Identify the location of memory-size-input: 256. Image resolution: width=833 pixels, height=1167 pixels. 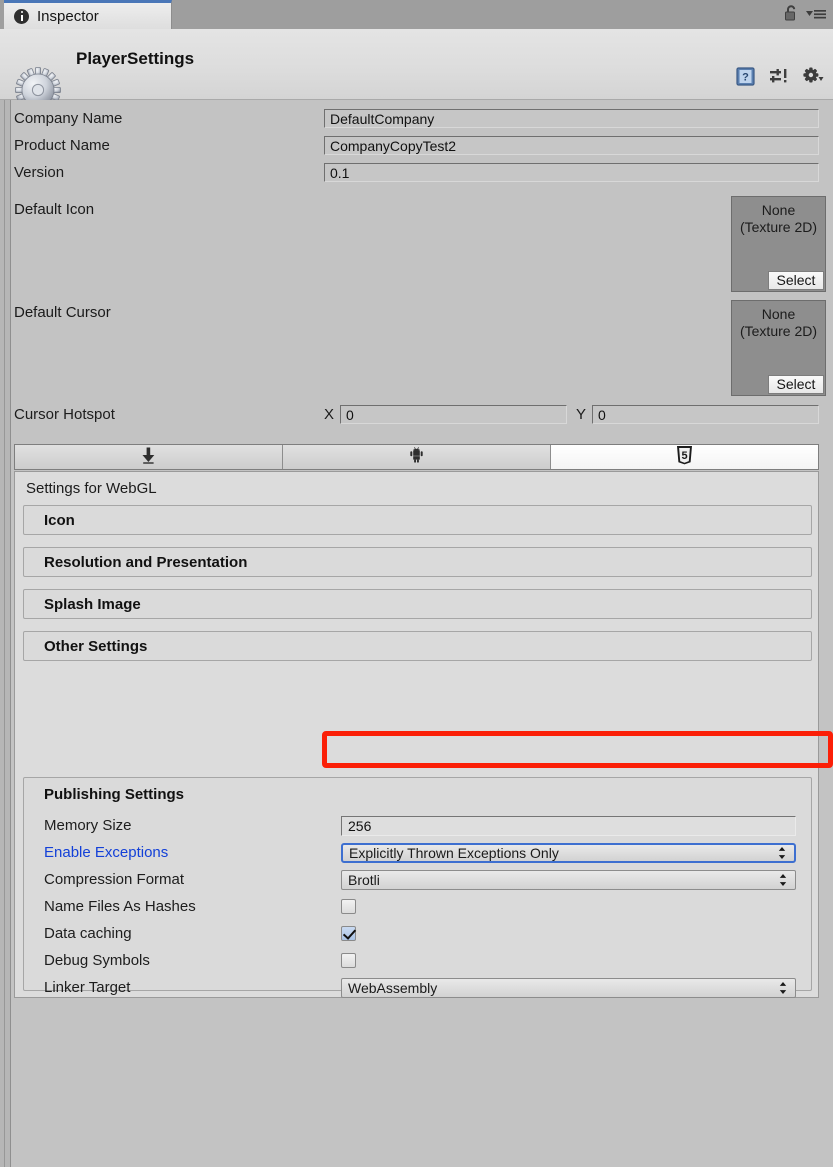
(568, 825).